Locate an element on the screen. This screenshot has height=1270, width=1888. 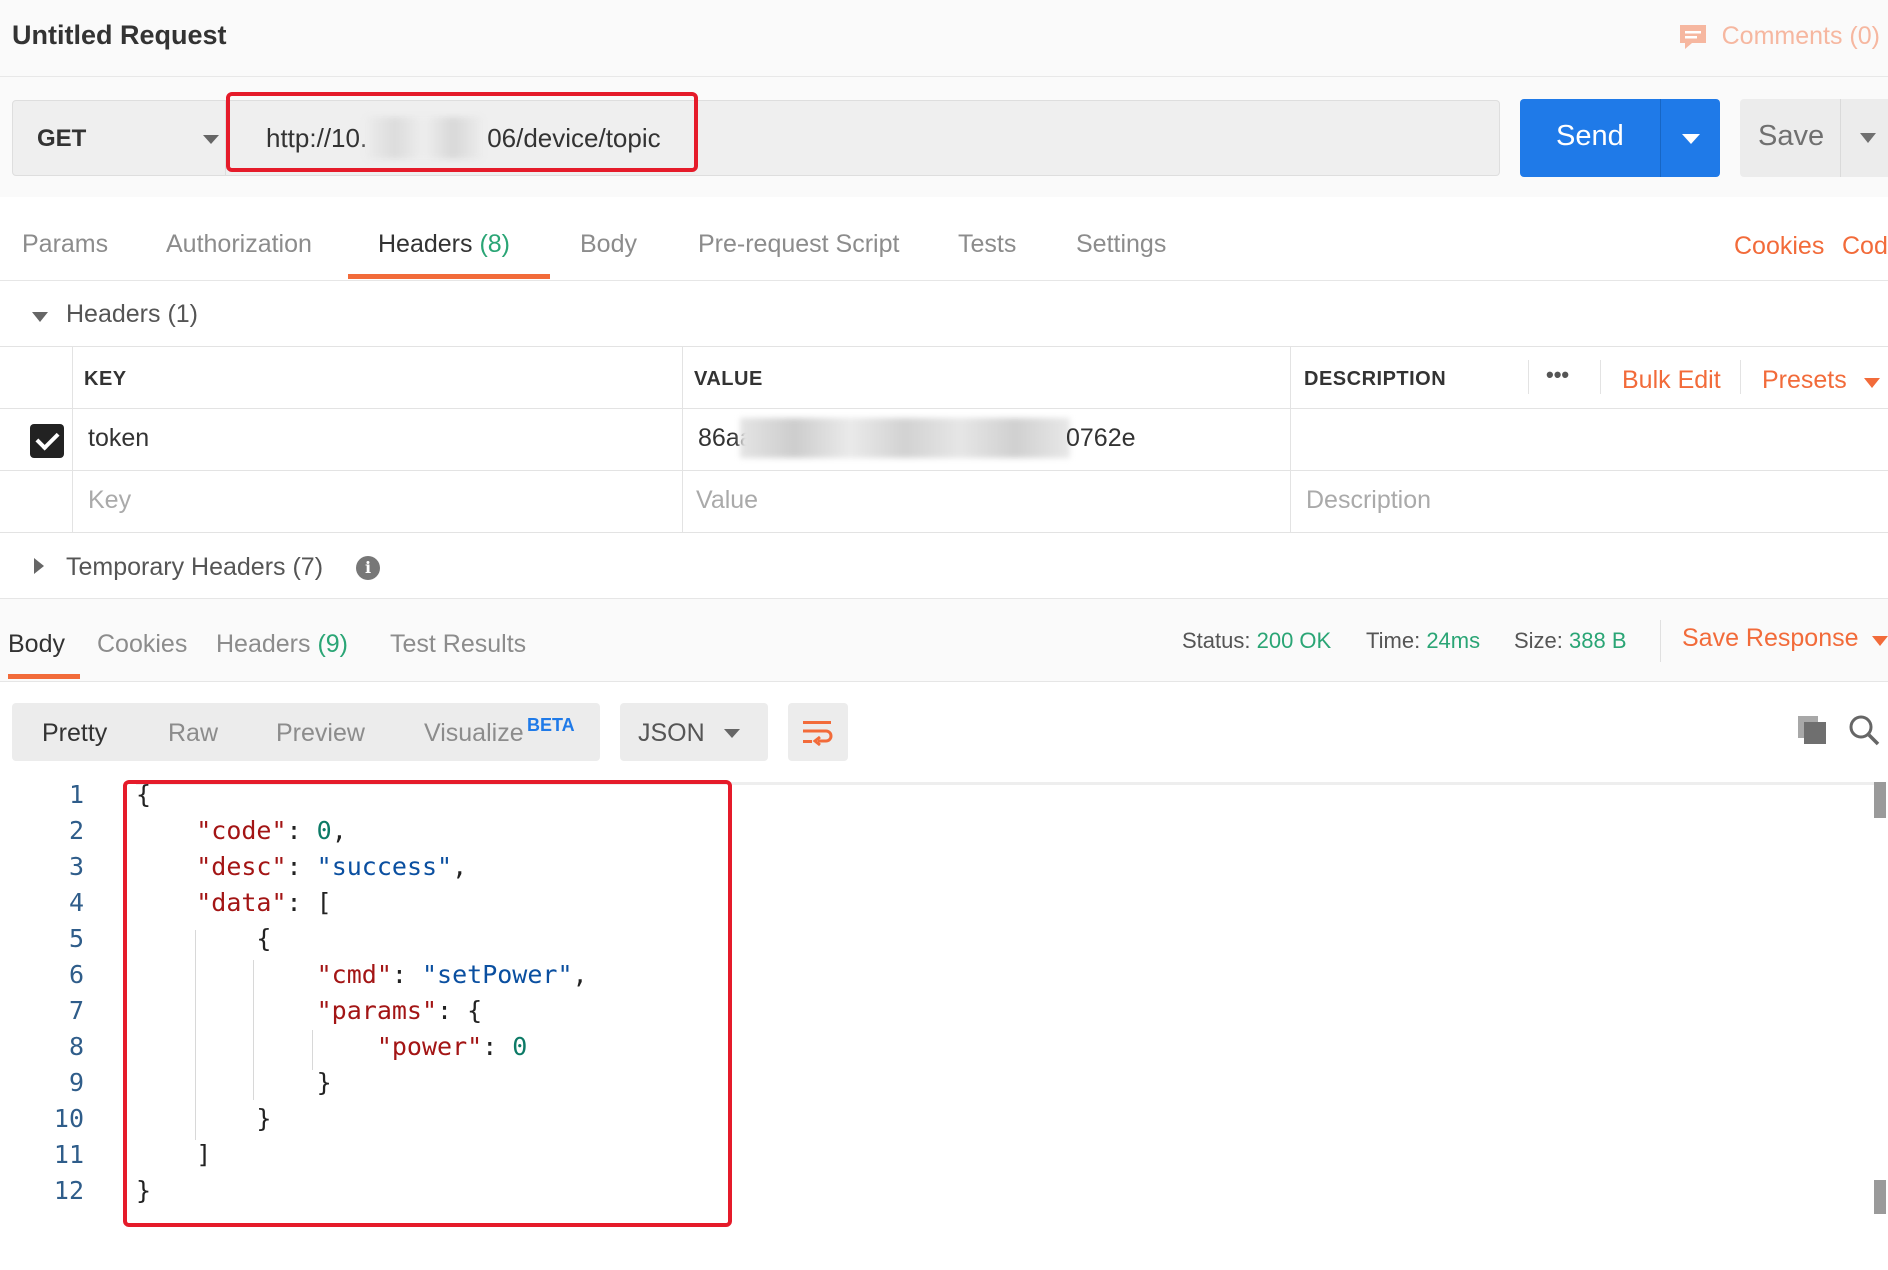
table-border-top is located at coordinates (944, 346).